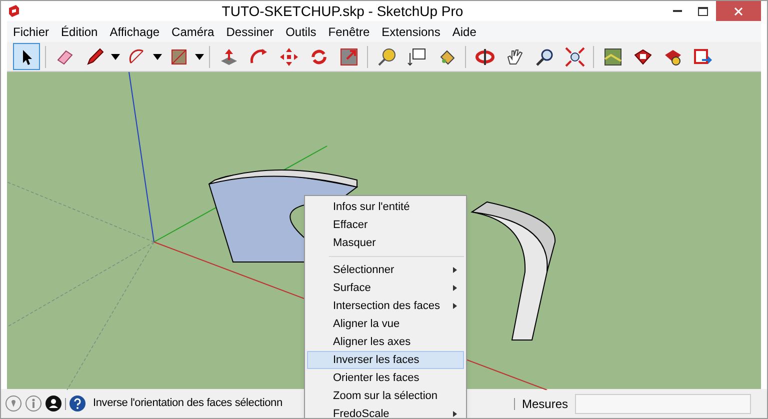  What do you see at coordinates (348, 56) in the screenshot?
I see `scale-box-icon` at bounding box center [348, 56].